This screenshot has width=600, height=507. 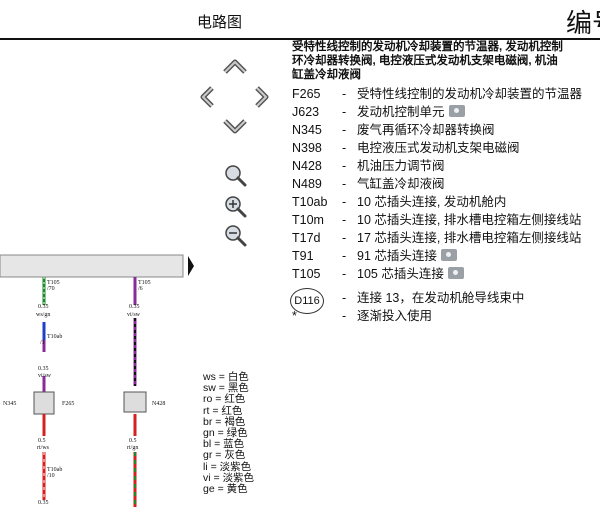 What do you see at coordinates (132, 448) in the screenshot?
I see `w2-color2: rt/gn` at bounding box center [132, 448].